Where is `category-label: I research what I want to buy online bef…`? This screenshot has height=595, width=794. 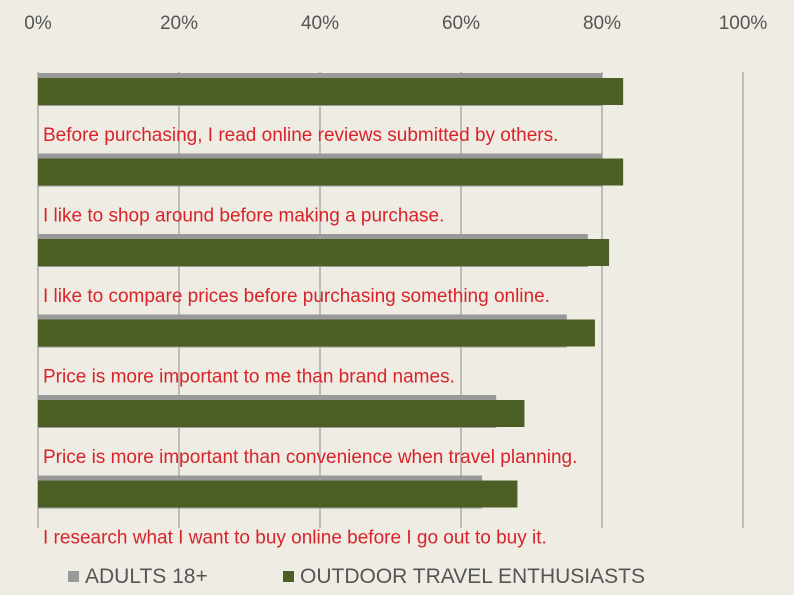
category-label: I research what I want to buy online bef… is located at coordinates (295, 538).